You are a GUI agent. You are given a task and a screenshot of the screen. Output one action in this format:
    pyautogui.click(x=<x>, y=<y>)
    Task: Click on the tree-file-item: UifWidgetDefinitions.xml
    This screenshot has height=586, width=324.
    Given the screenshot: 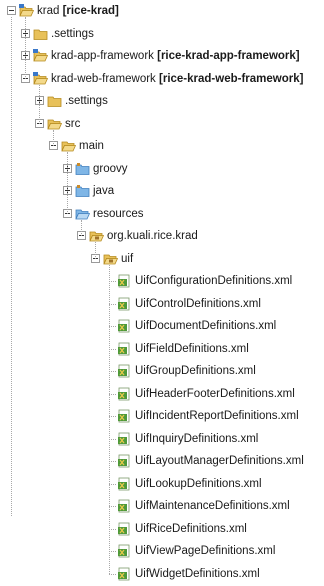 What is the action you would take?
    pyautogui.click(x=162, y=575)
    